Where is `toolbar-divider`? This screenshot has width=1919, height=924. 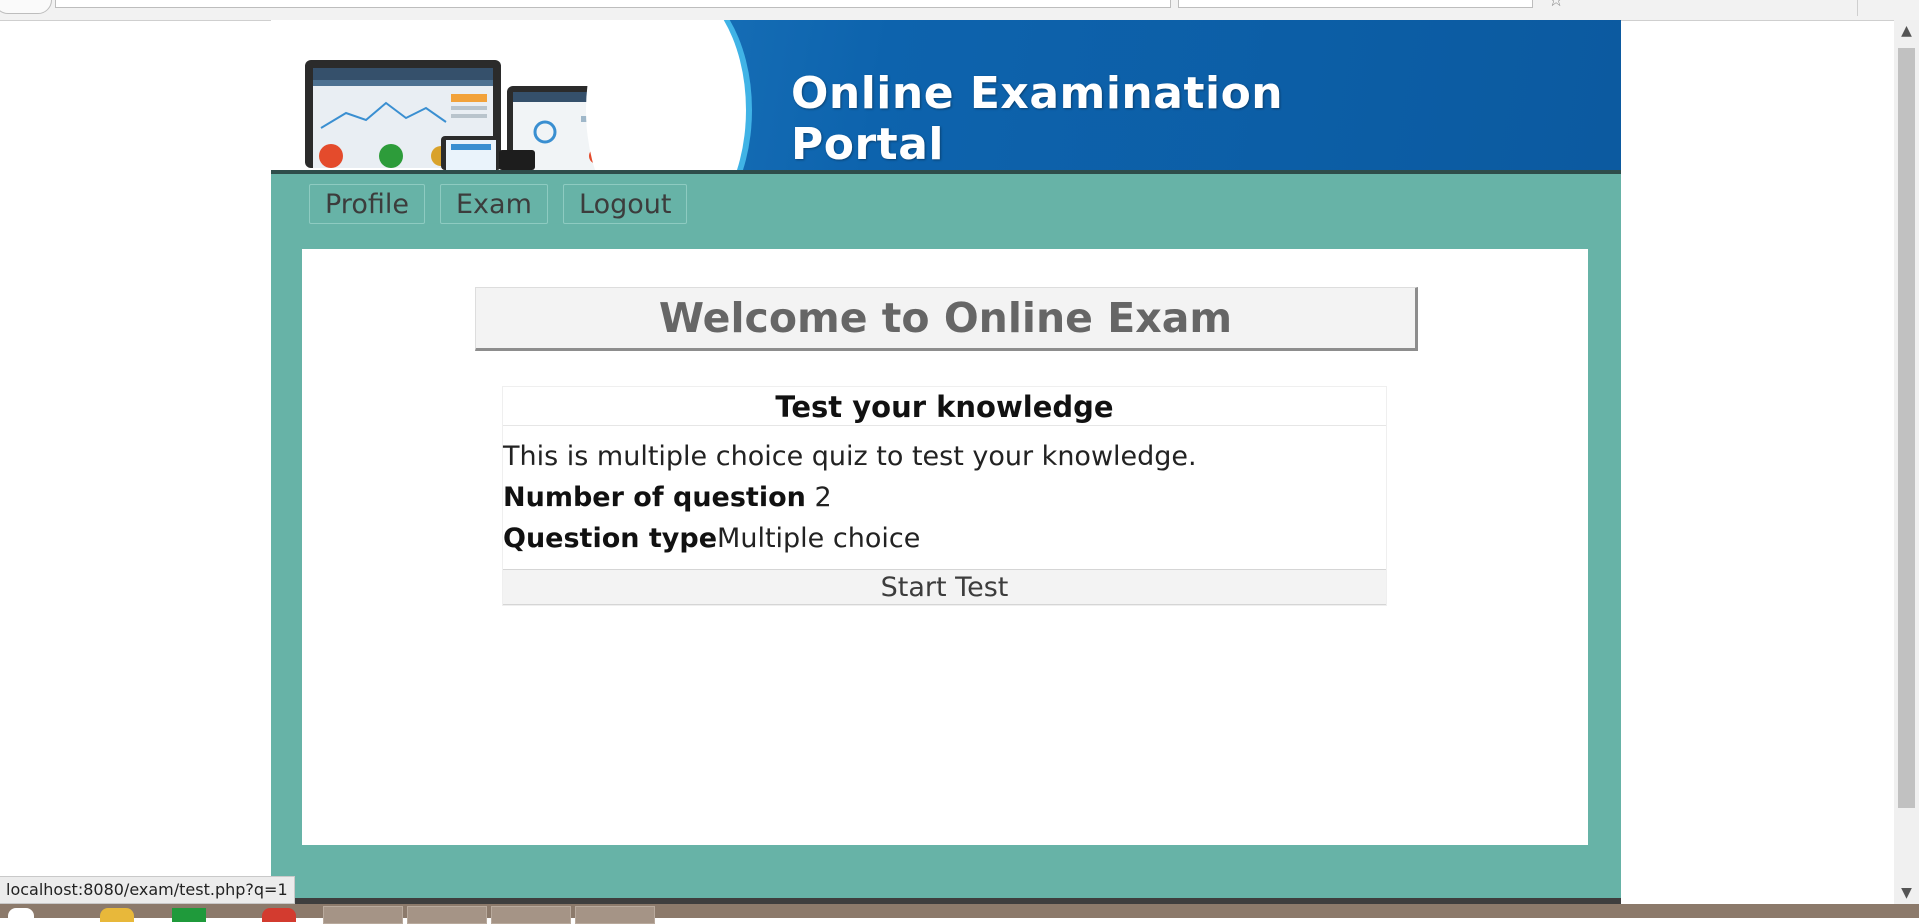
toolbar-divider is located at coordinates (1857, 8).